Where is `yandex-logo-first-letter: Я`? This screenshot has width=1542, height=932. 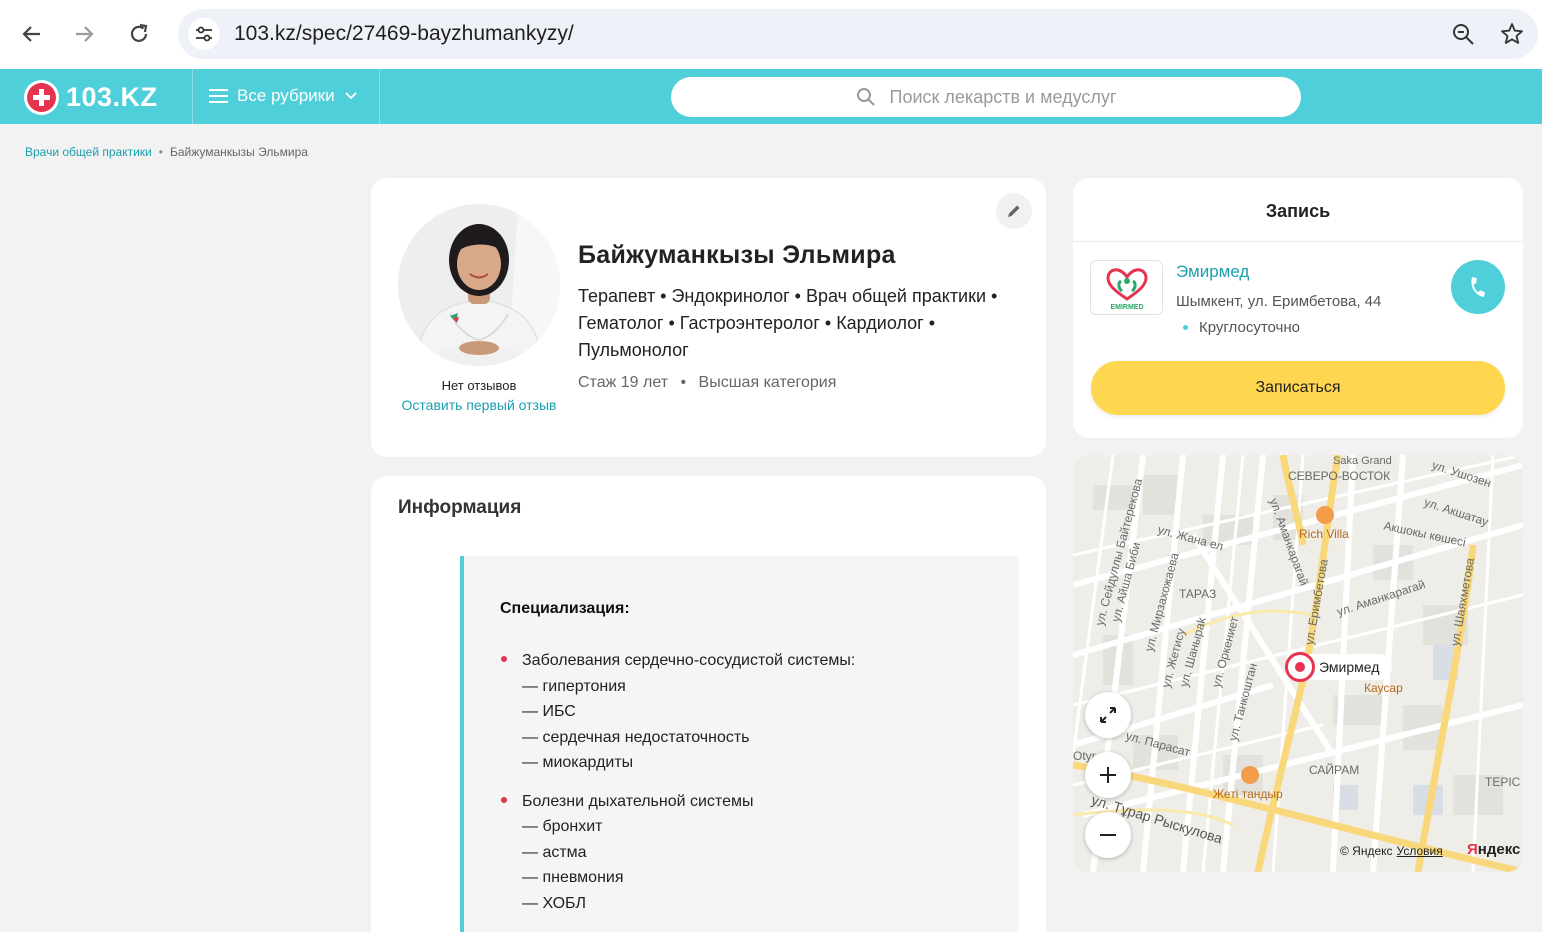 yandex-logo-first-letter: Я is located at coordinates (1472, 849).